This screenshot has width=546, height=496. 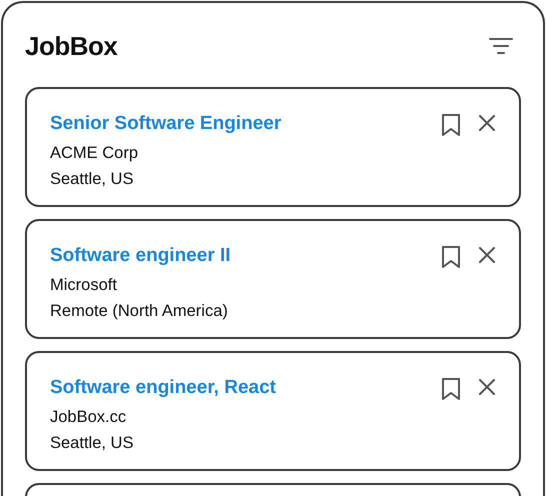 What do you see at coordinates (166, 124) in the screenshot?
I see `job-title: Senior Software Engineer` at bounding box center [166, 124].